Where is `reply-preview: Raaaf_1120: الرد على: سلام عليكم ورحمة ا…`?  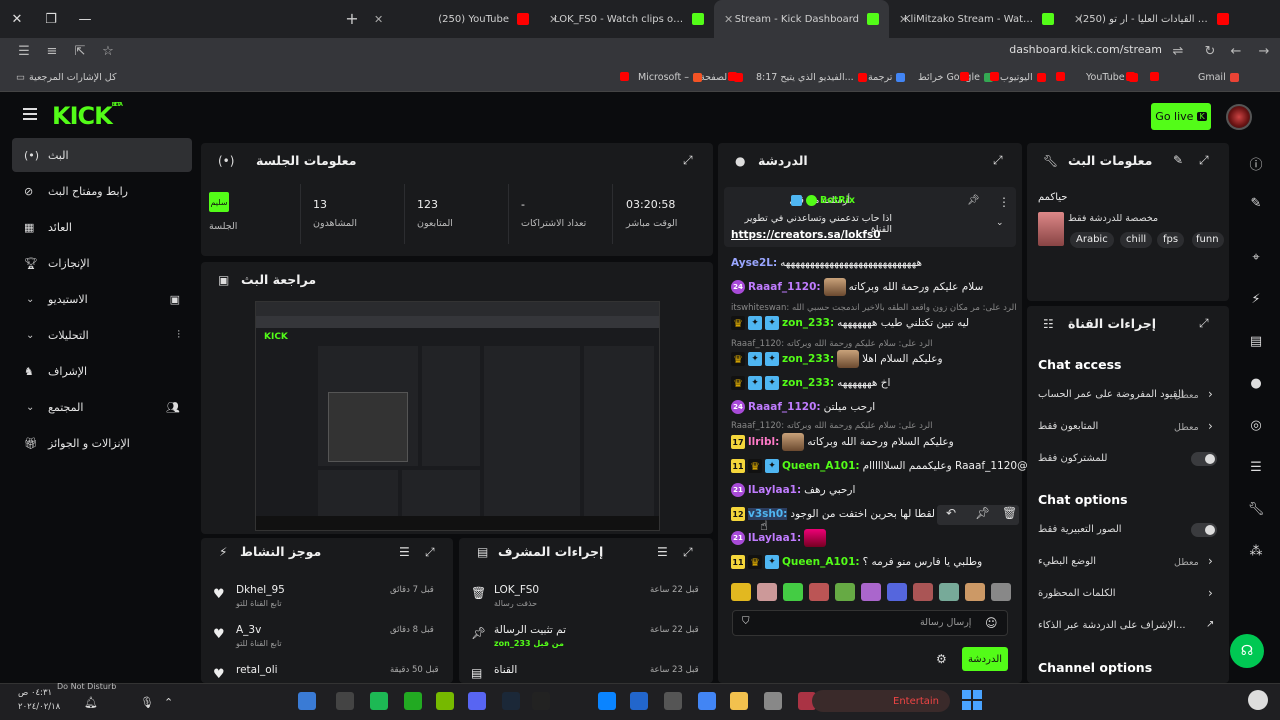 reply-preview: Raaaf_1120: الرد على: سلام عليكم ورحمة ا… is located at coordinates (832, 344).